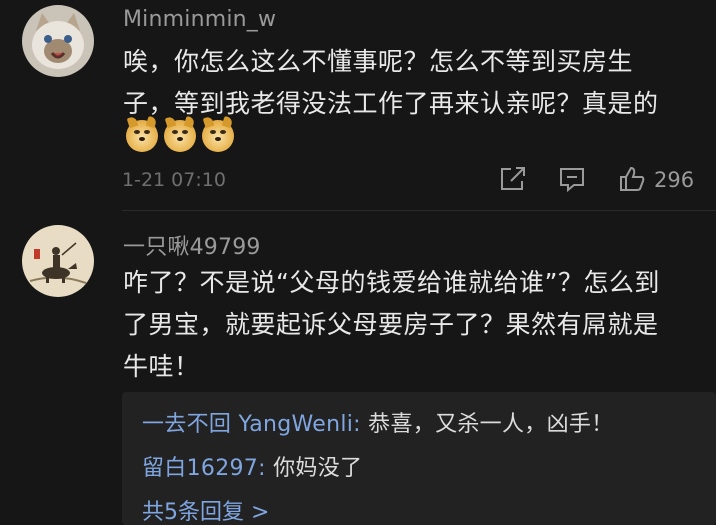  What do you see at coordinates (378, 61) in the screenshot?
I see `comment-text-line: 唉，你怎么这么不懂事呢？怎么不等到买房生` at bounding box center [378, 61].